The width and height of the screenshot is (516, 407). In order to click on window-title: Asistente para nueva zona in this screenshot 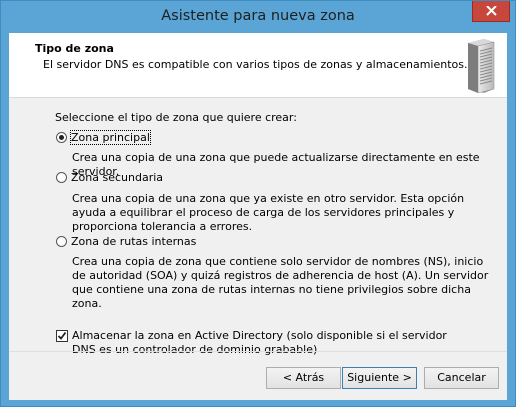, I will do `click(258, 16)`.